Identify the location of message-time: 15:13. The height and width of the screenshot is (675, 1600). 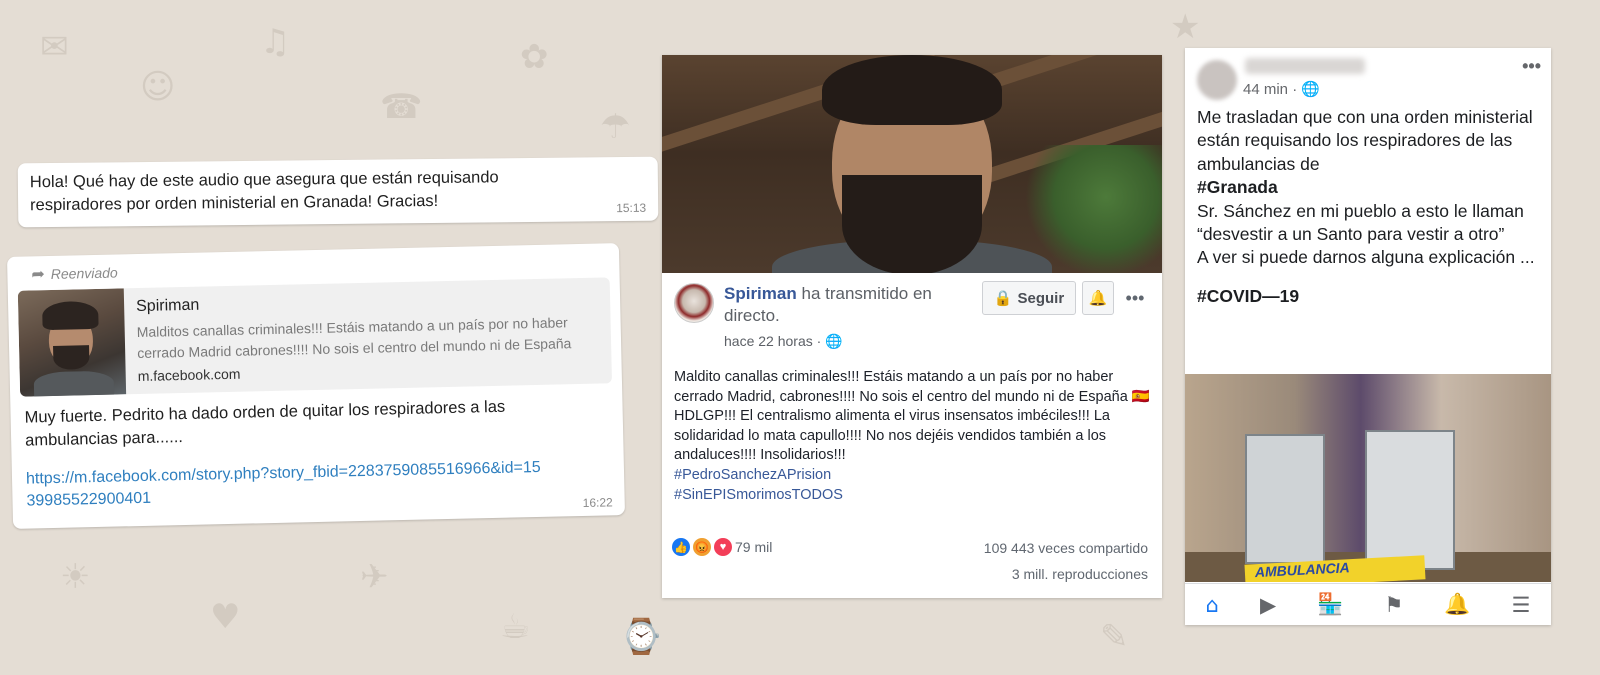
(631, 208).